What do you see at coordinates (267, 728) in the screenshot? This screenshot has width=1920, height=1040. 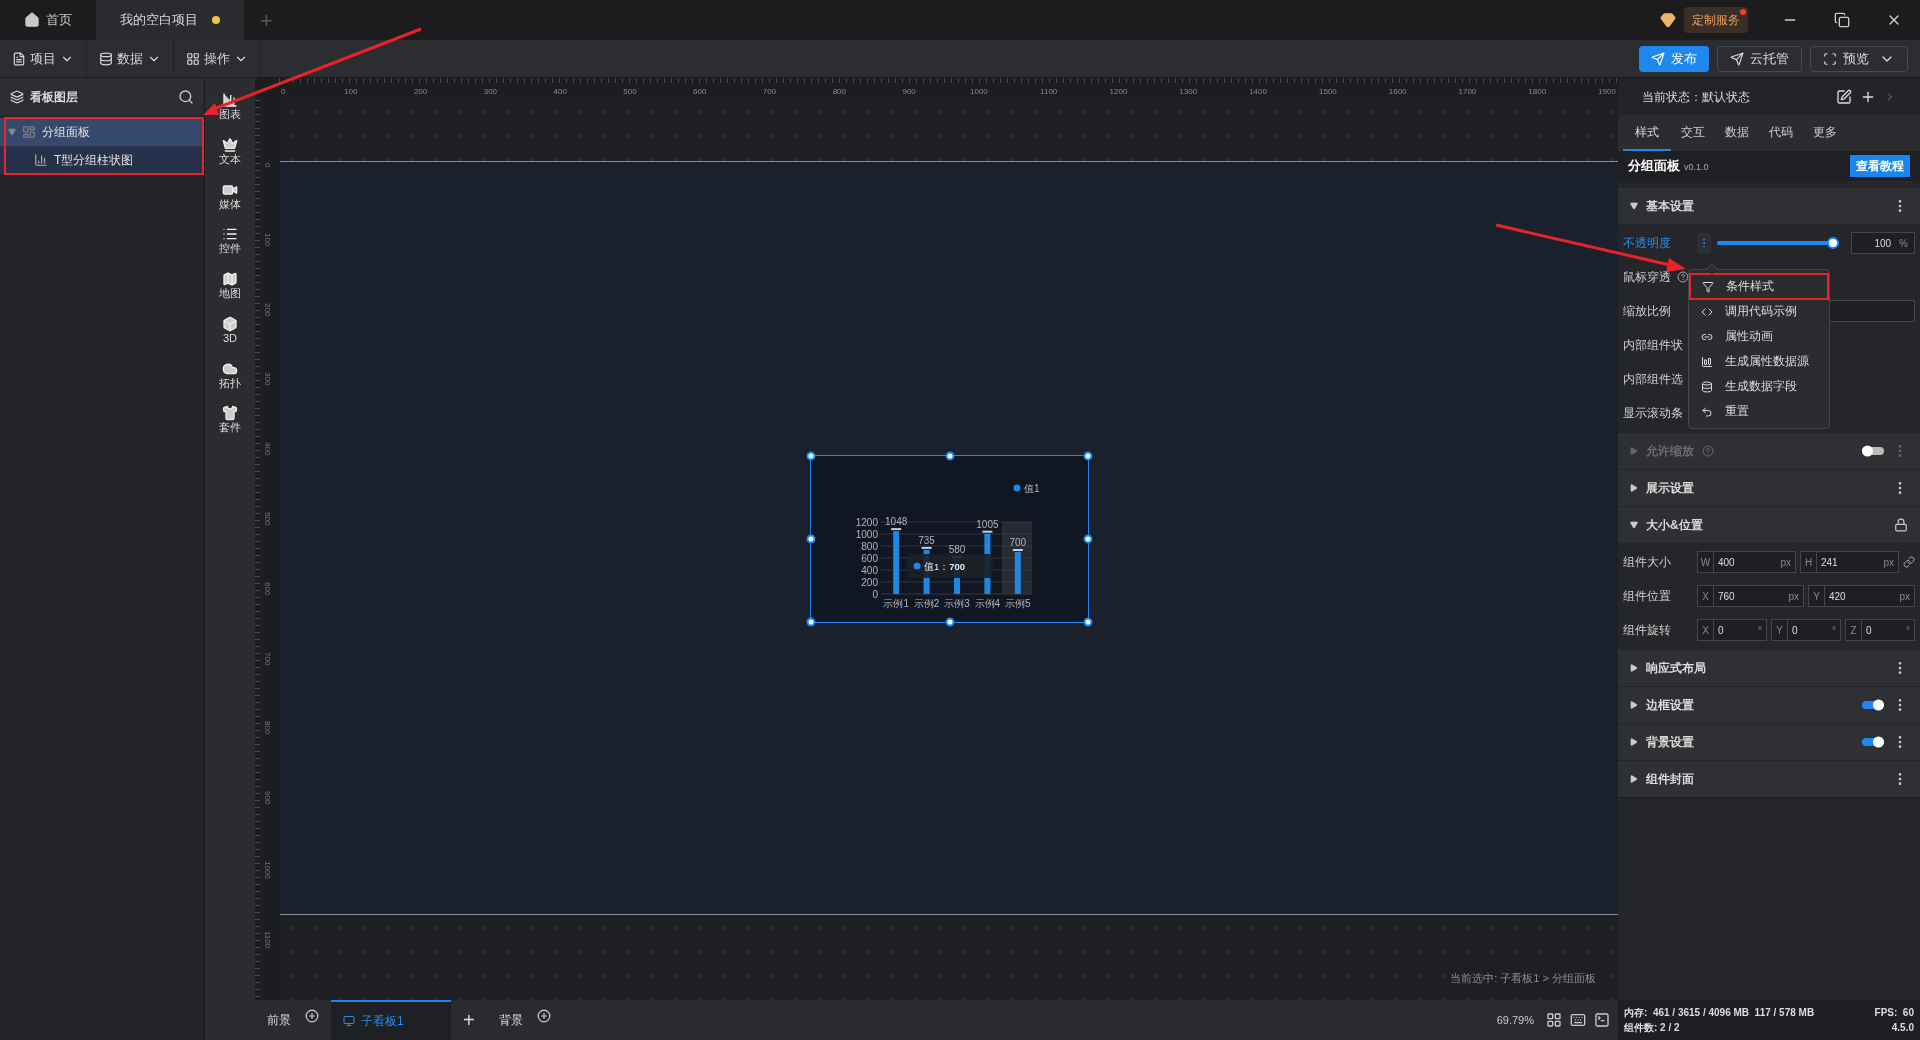 I see `ruler-label: 800` at bounding box center [267, 728].